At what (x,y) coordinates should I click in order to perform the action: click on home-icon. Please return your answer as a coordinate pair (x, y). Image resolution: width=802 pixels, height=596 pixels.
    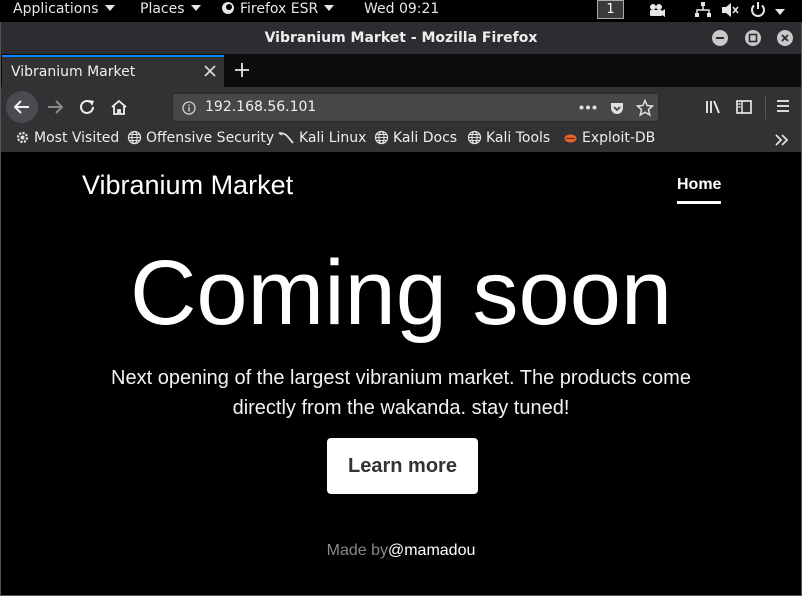
    Looking at the image, I should click on (119, 107).